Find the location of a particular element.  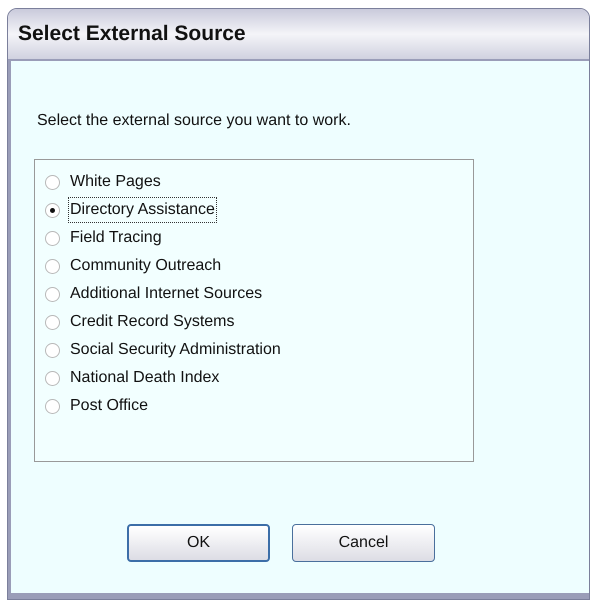

option-label: White Pages is located at coordinates (115, 182).